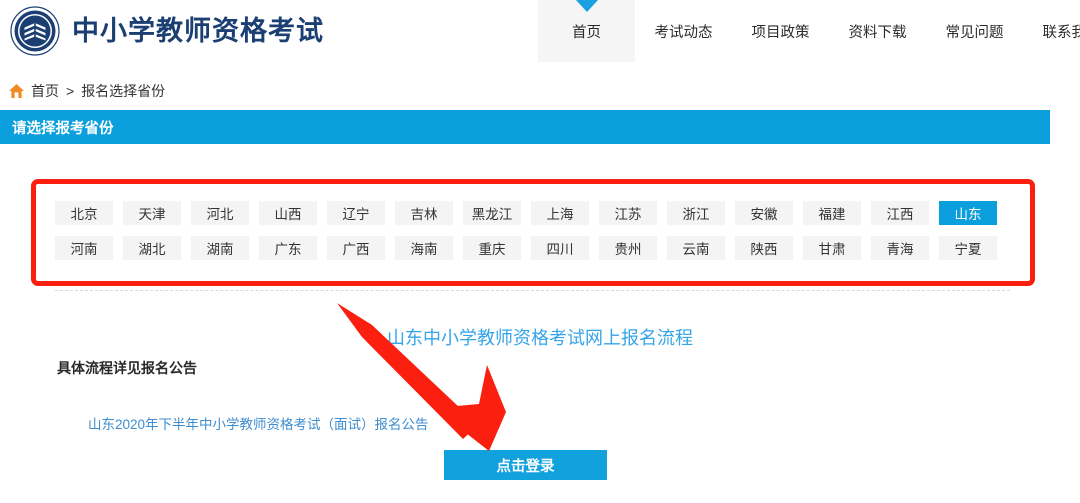 The width and height of the screenshot is (1080, 503). Describe the element at coordinates (424, 248) in the screenshot. I see `province-button: 海南` at that location.